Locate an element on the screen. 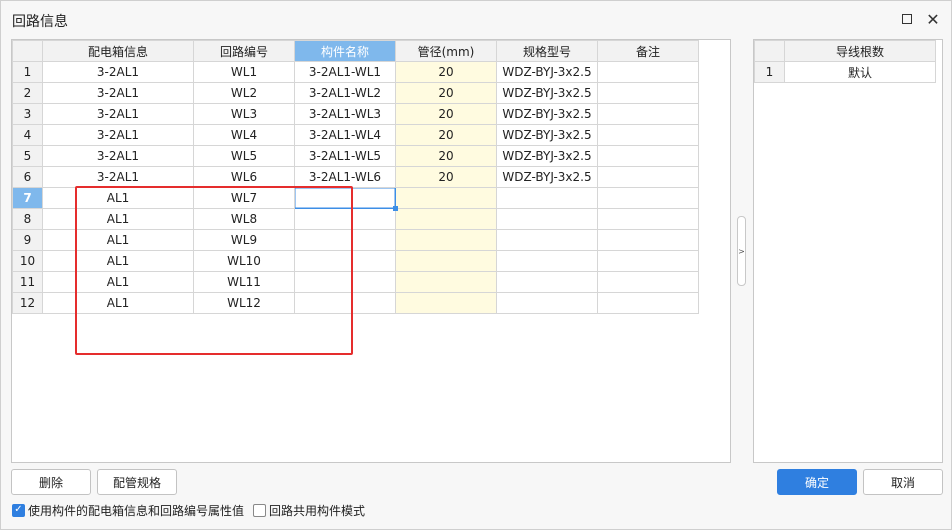 The height and width of the screenshot is (530, 952). header-remark: 备注 is located at coordinates (648, 51).